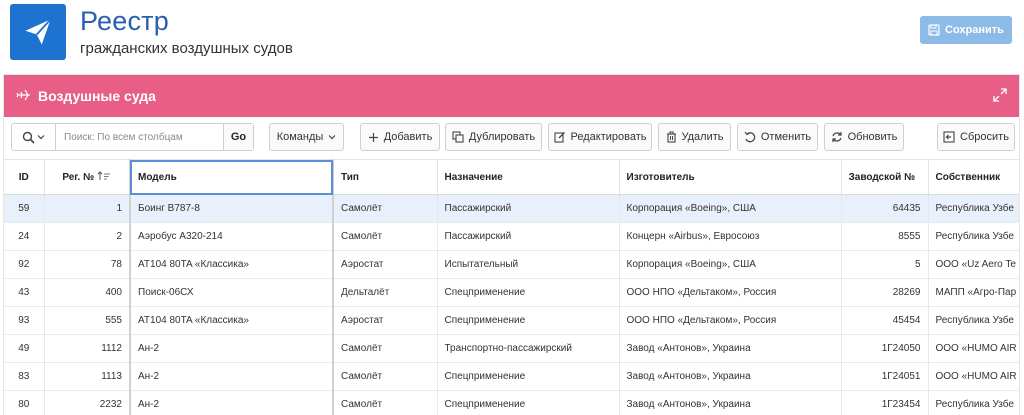 The image size is (1024, 415). What do you see at coordinates (730, 177) in the screenshot?
I see `col-header-manufacturer: Изготовитель` at bounding box center [730, 177].